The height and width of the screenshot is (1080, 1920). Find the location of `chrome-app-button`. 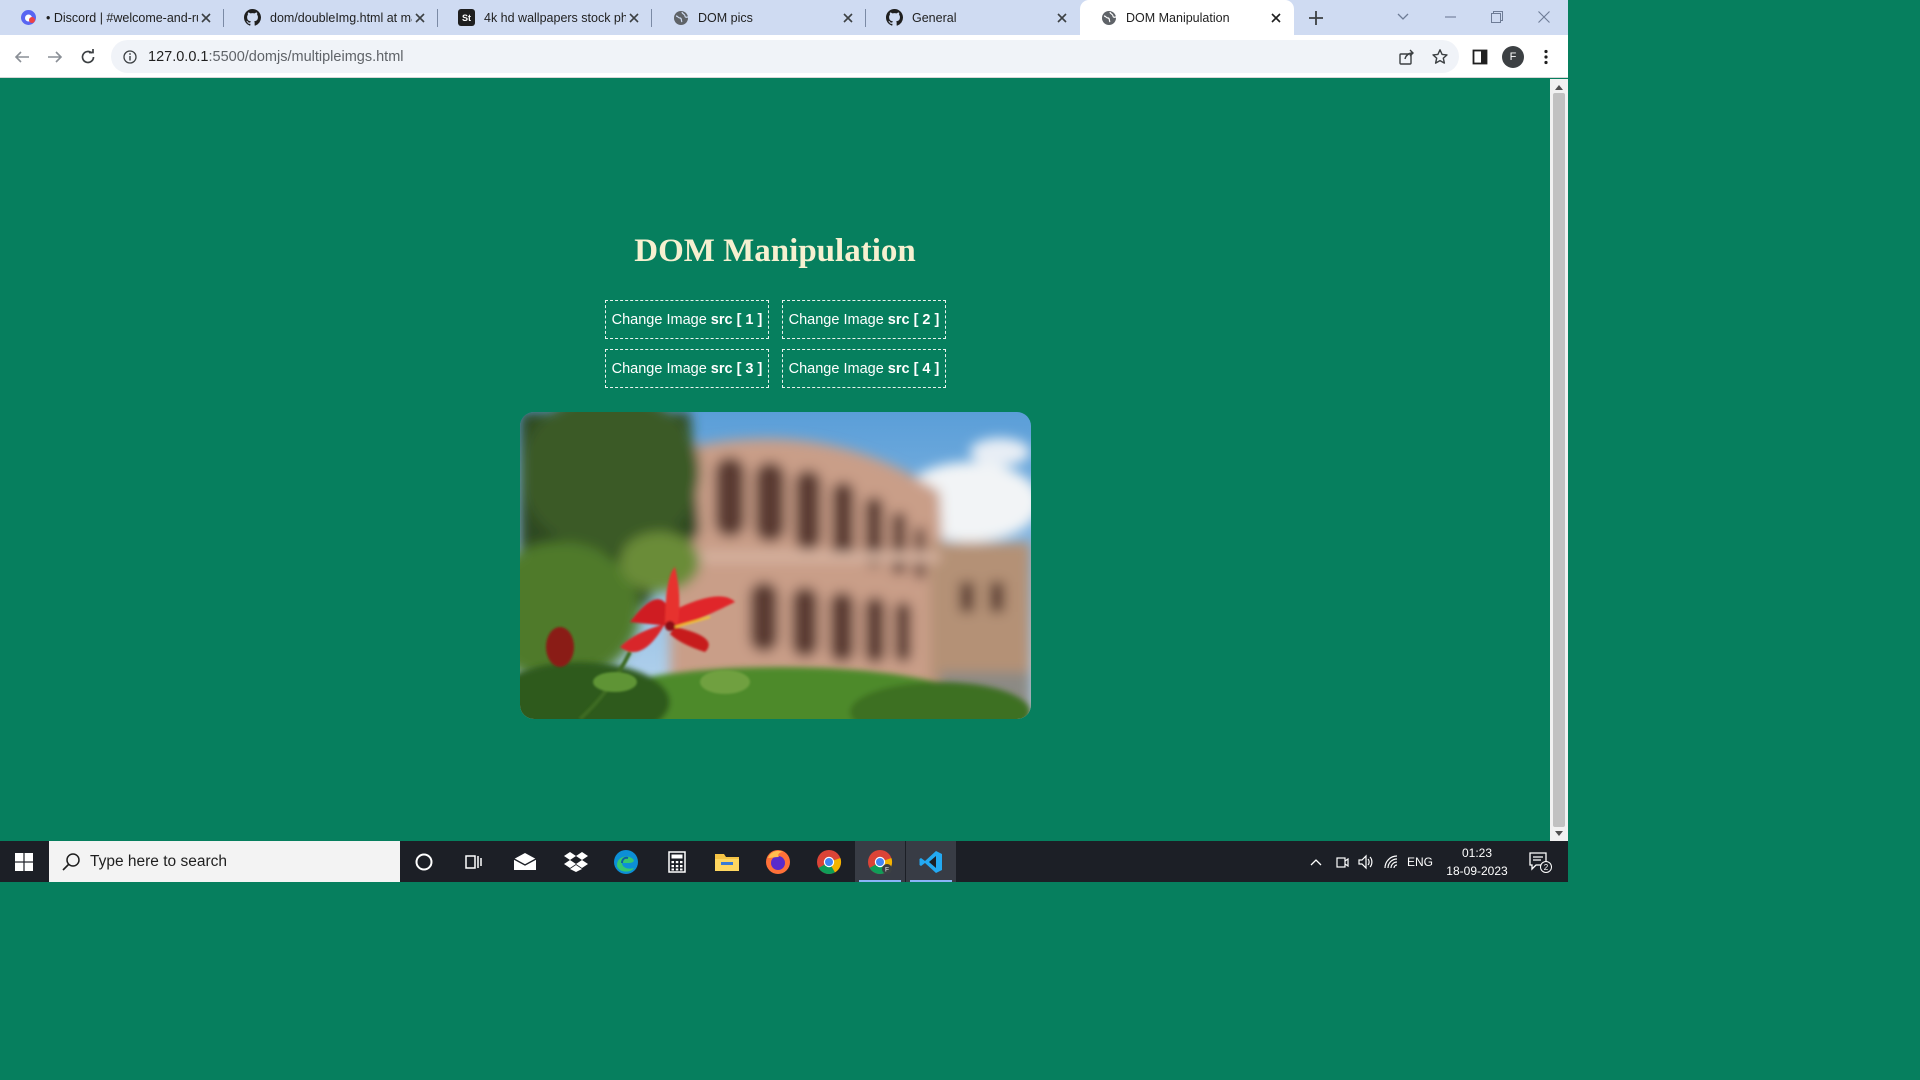

chrome-app-button is located at coordinates (829, 861).